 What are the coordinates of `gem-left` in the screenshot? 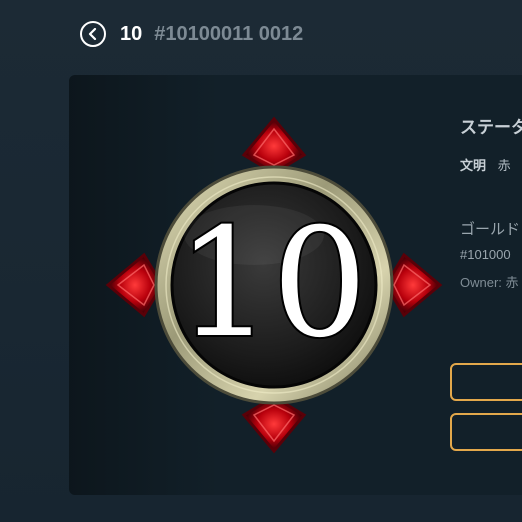 It's located at (134, 285).